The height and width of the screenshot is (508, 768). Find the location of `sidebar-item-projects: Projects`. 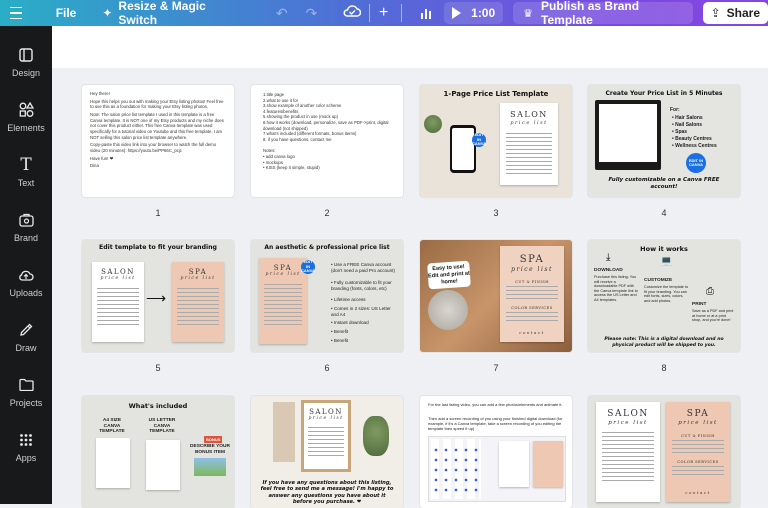

sidebar-item-projects: Projects is located at coordinates (26, 391).